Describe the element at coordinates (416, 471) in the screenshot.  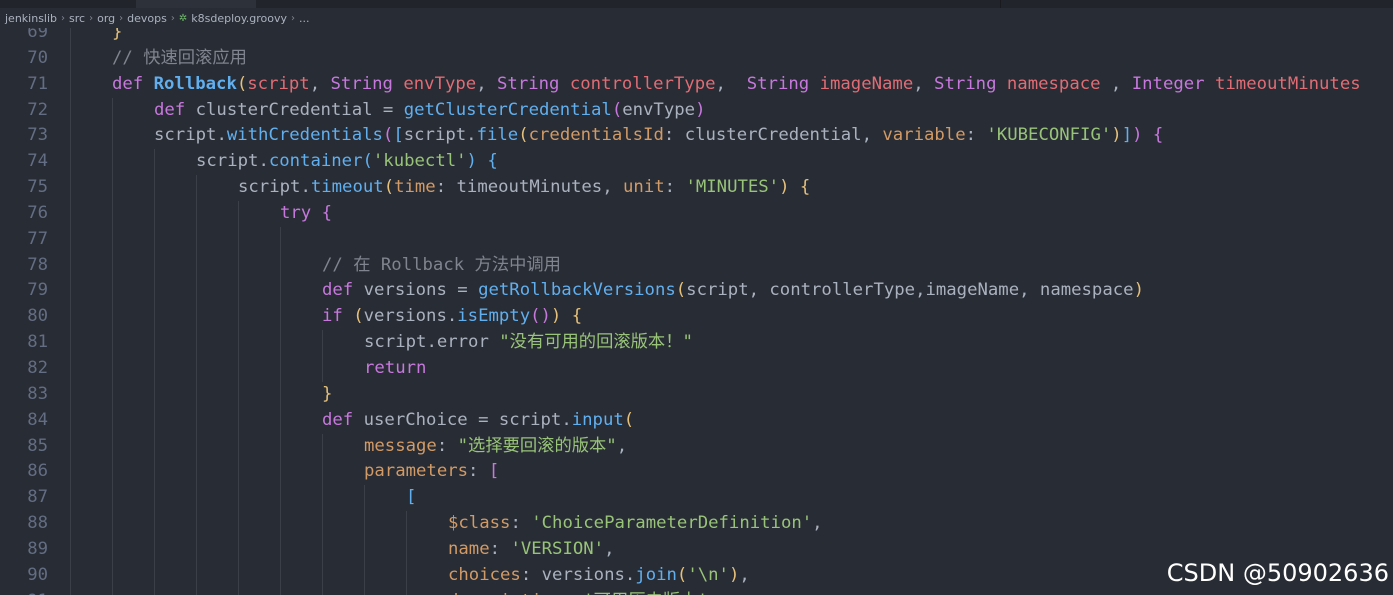
I see `code-token: parameters` at that location.